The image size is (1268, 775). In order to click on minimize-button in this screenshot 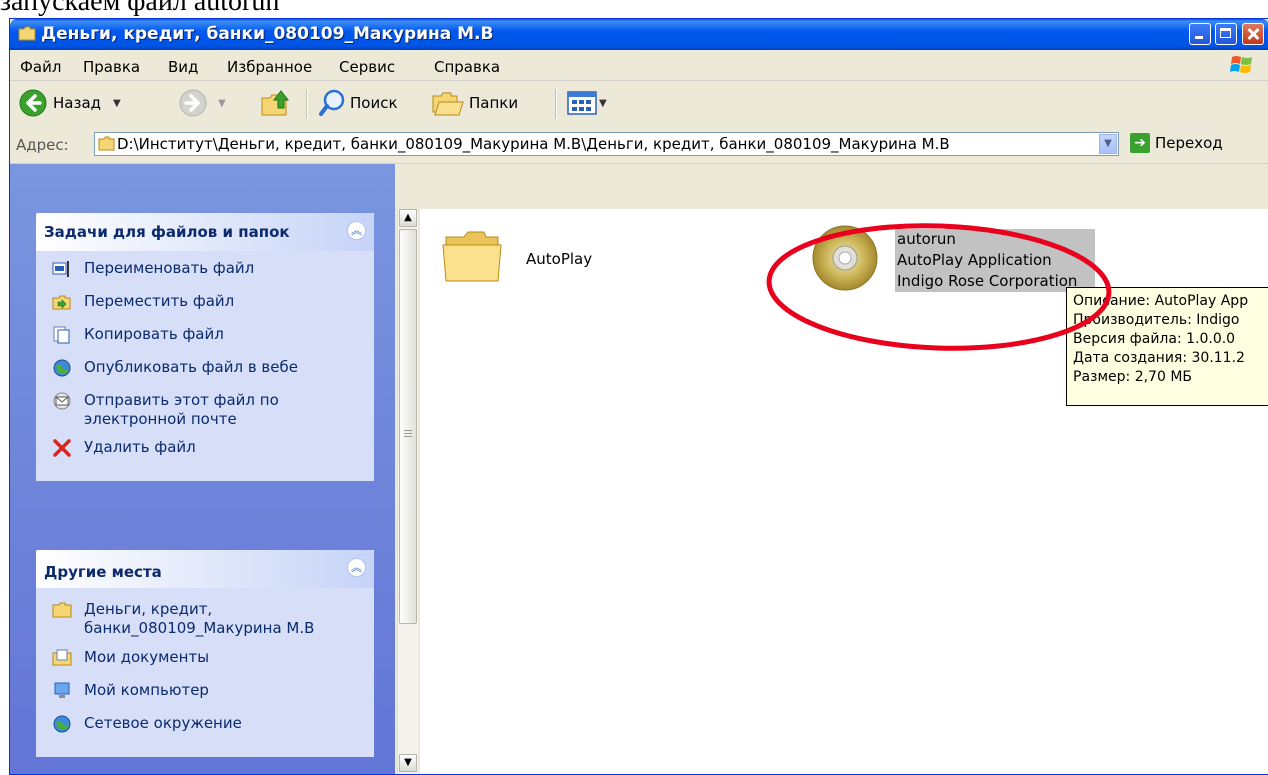, I will do `click(1200, 34)`.